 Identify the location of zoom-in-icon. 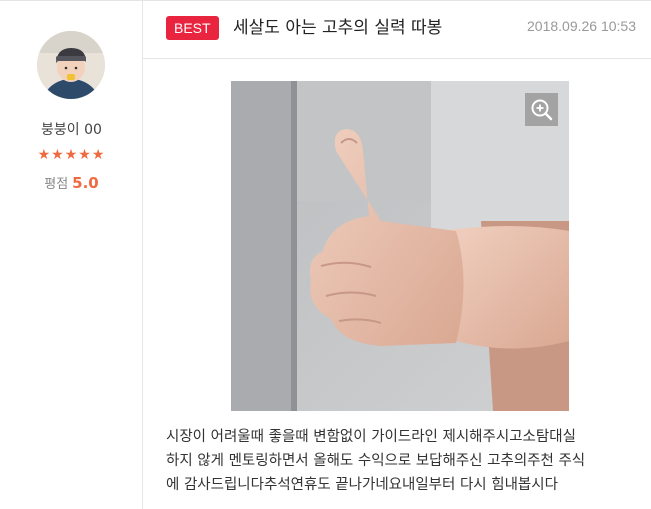
(542, 110).